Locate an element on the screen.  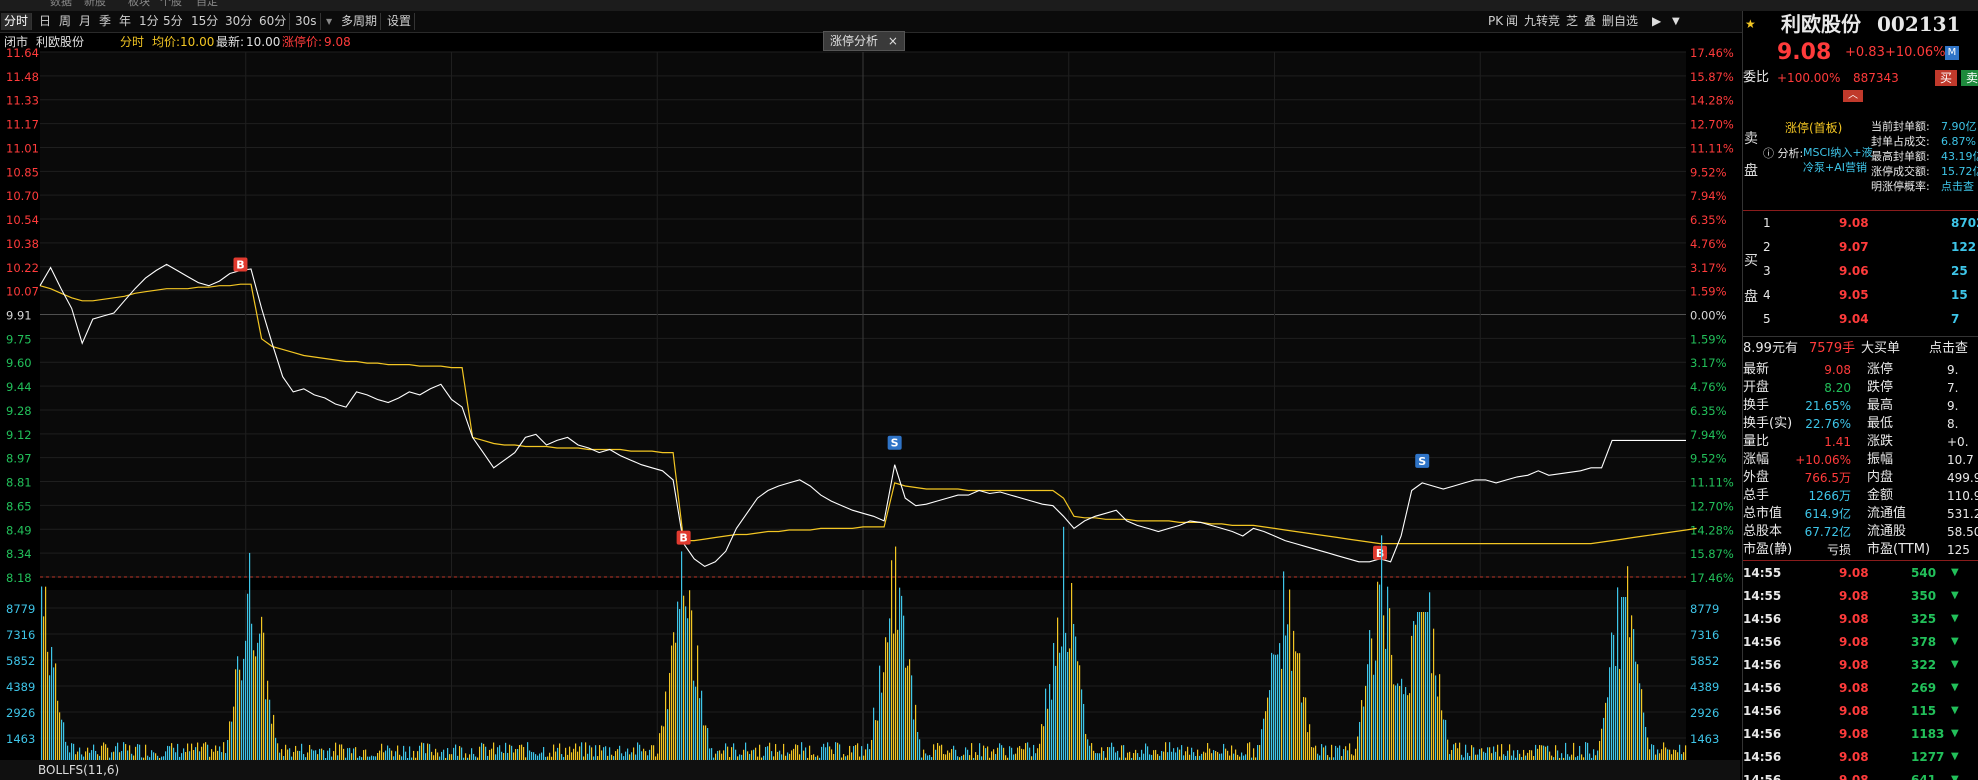
price-axis-label: 9.60 is located at coordinates (19, 363).